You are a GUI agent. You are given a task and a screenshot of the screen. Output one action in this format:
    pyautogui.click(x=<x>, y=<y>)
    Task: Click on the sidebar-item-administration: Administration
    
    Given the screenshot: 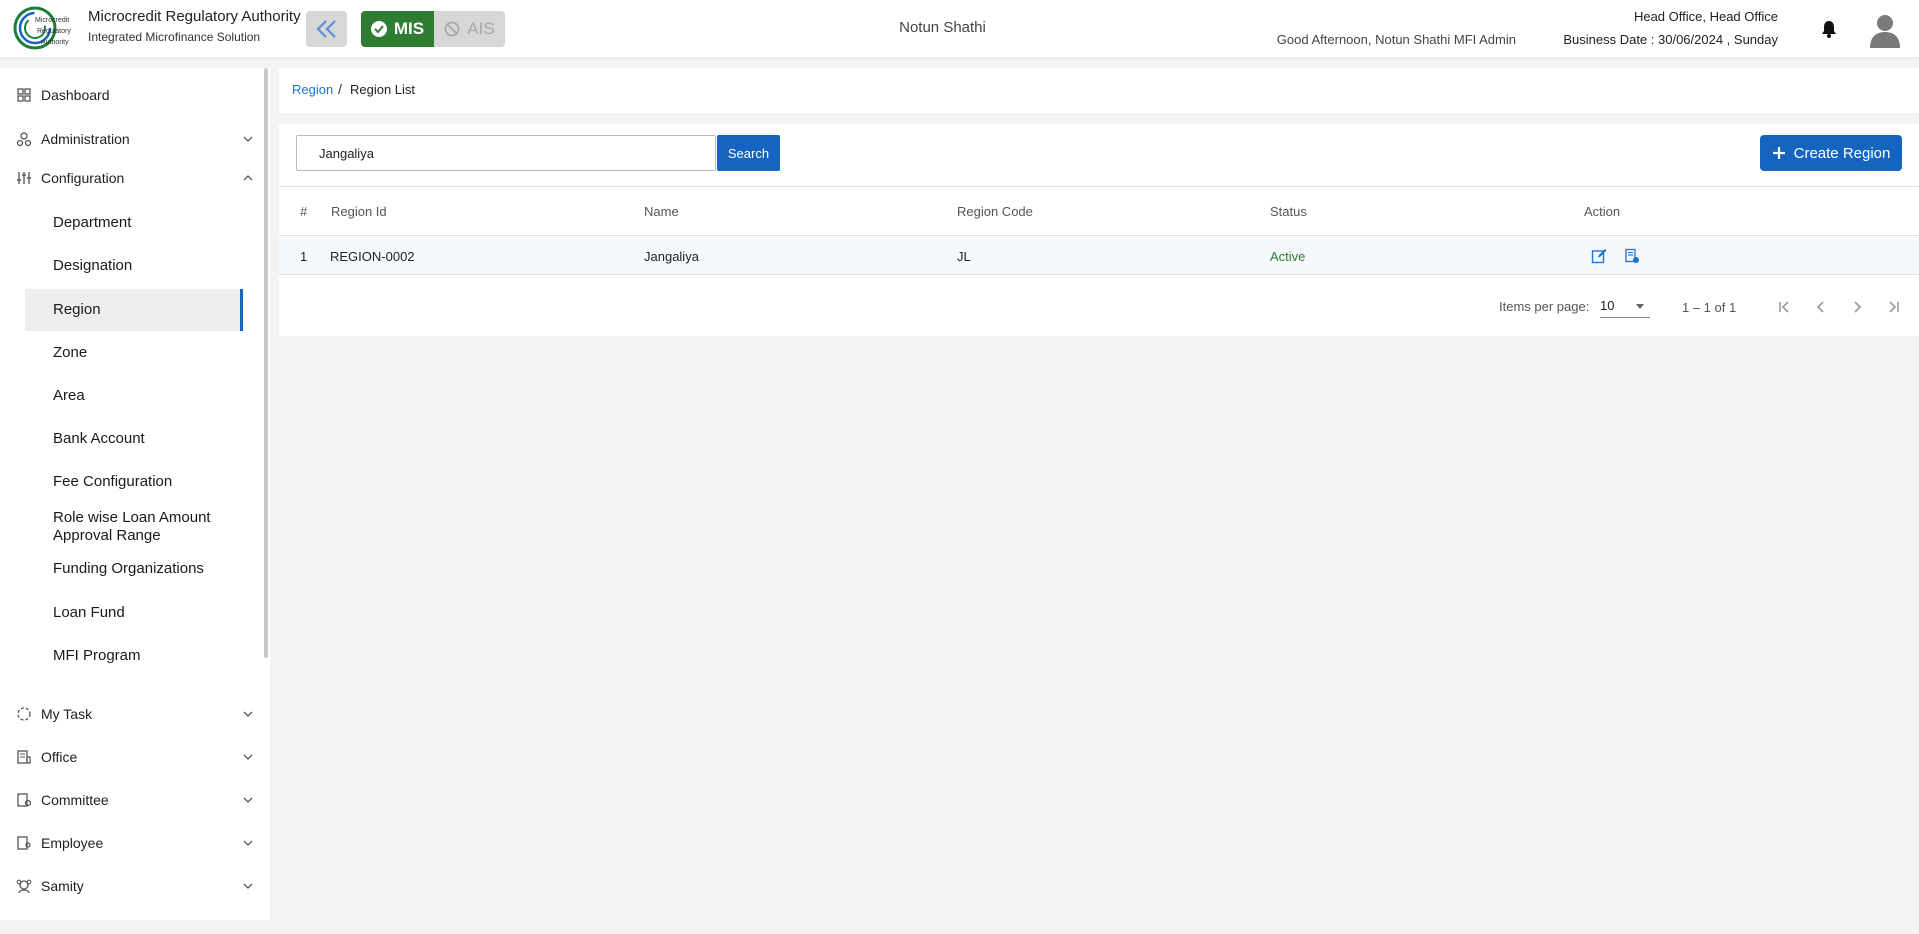 What is the action you would take?
    pyautogui.click(x=131, y=139)
    